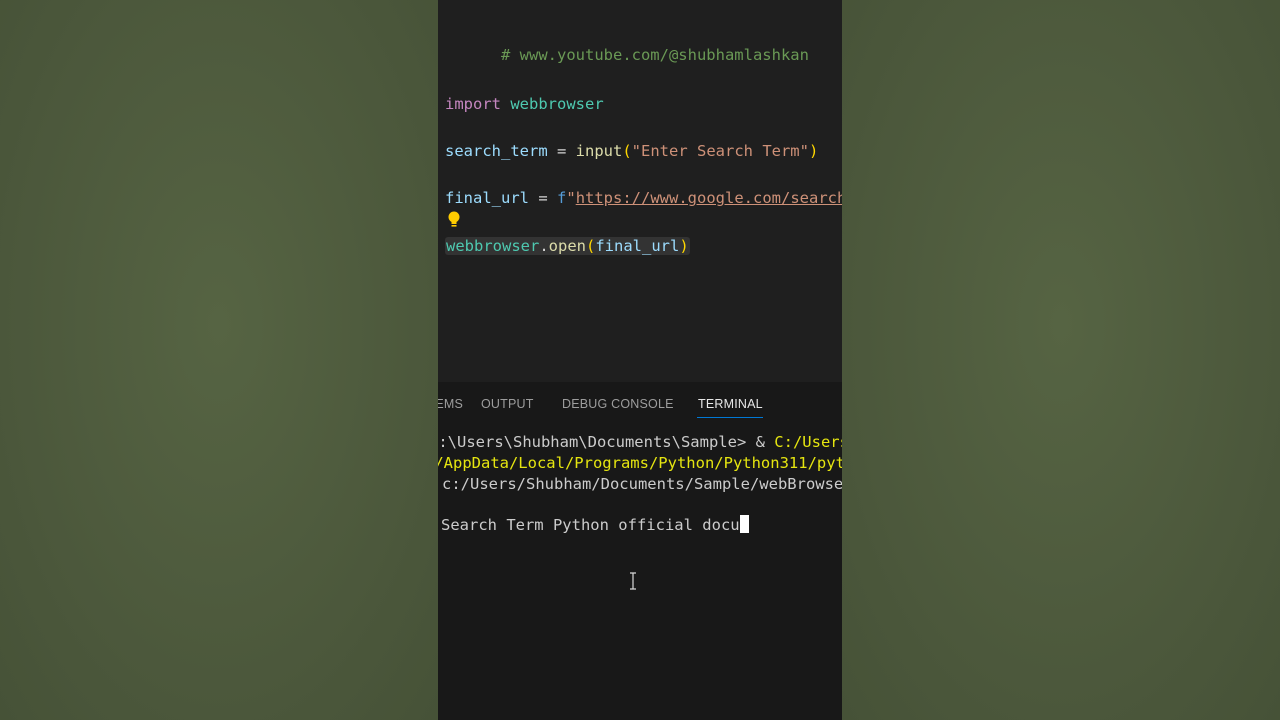  What do you see at coordinates (606, 442) in the screenshot?
I see `terminal-prompt: PS C:\Users\Shubham\Documents\Sample> &` at bounding box center [606, 442].